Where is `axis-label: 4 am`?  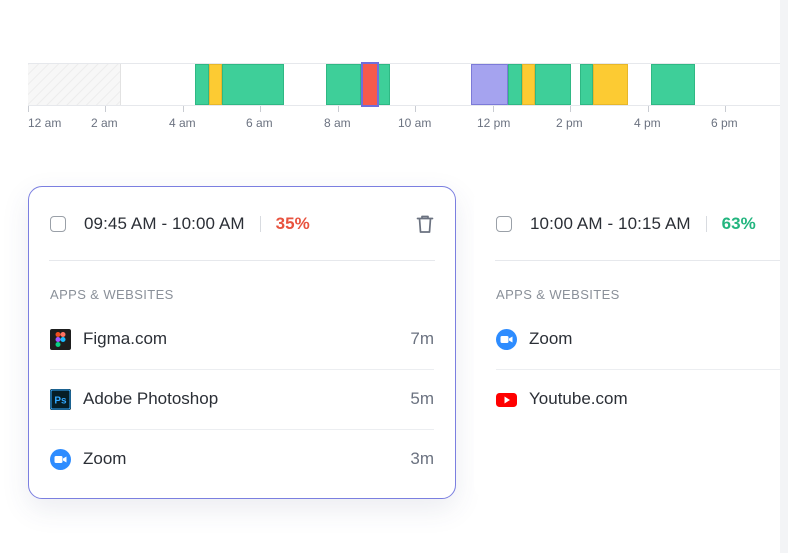 axis-label: 4 am is located at coordinates (182, 123).